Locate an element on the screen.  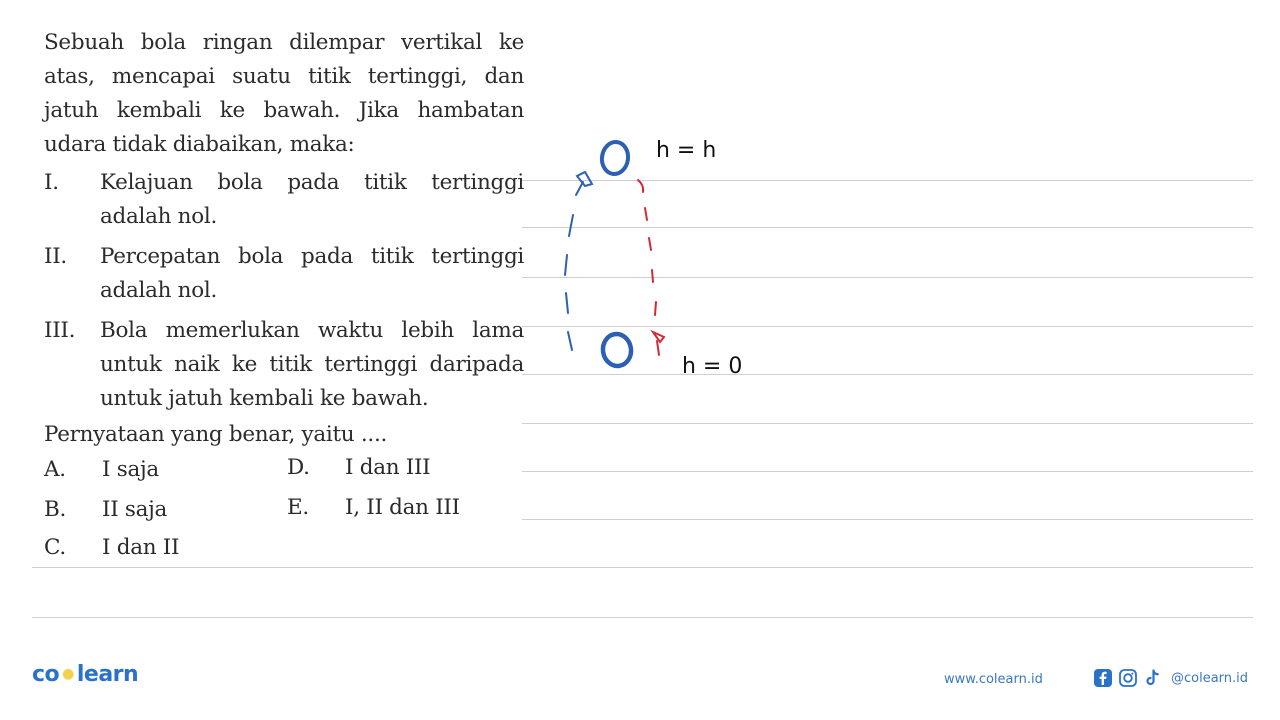
bottom-height-label: h = 0 is located at coordinates (712, 366).